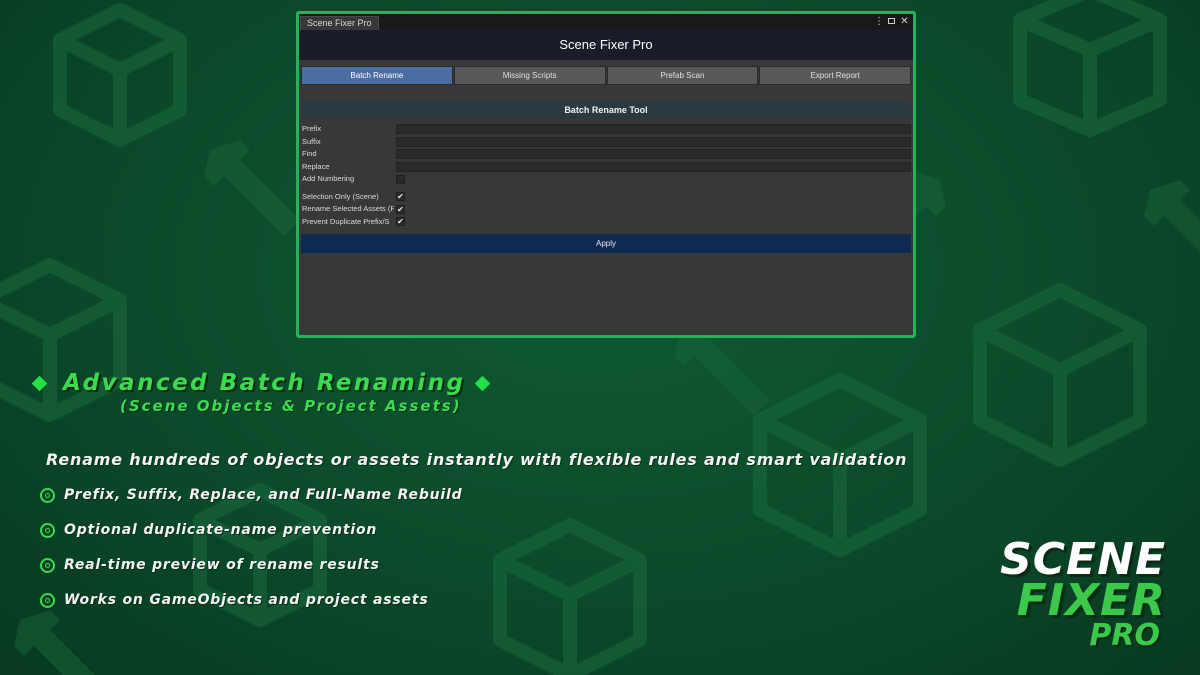  I want to click on prevent-duplicate-row: Prevent Duplicate Prefix/S ✔, so click(606, 222).